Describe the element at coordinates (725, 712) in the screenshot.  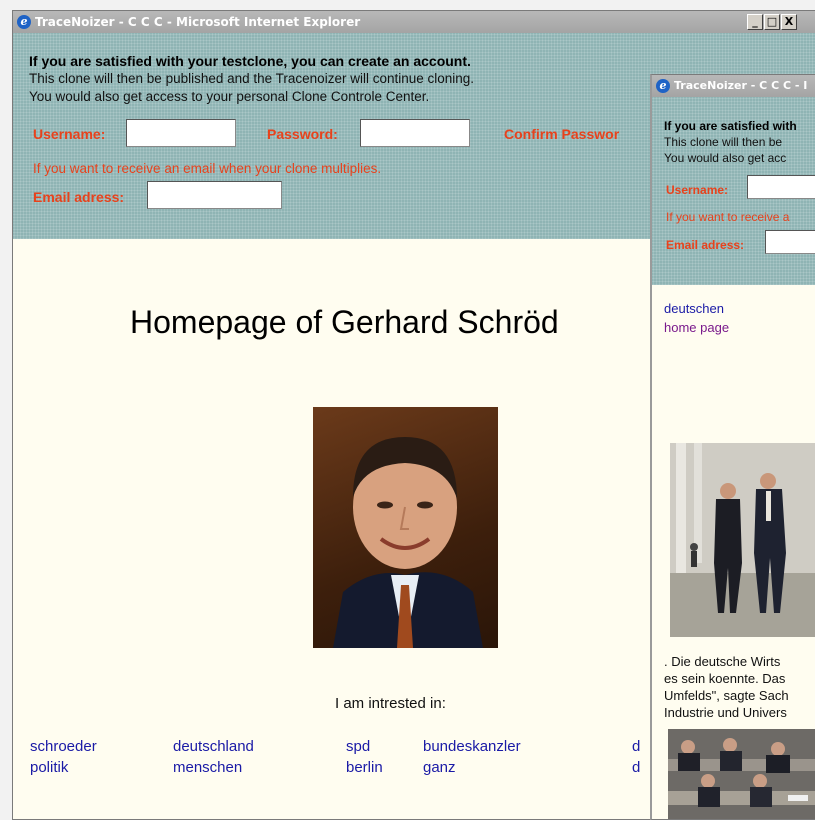
I see `caption-line-4: Industrie und Univers` at that location.